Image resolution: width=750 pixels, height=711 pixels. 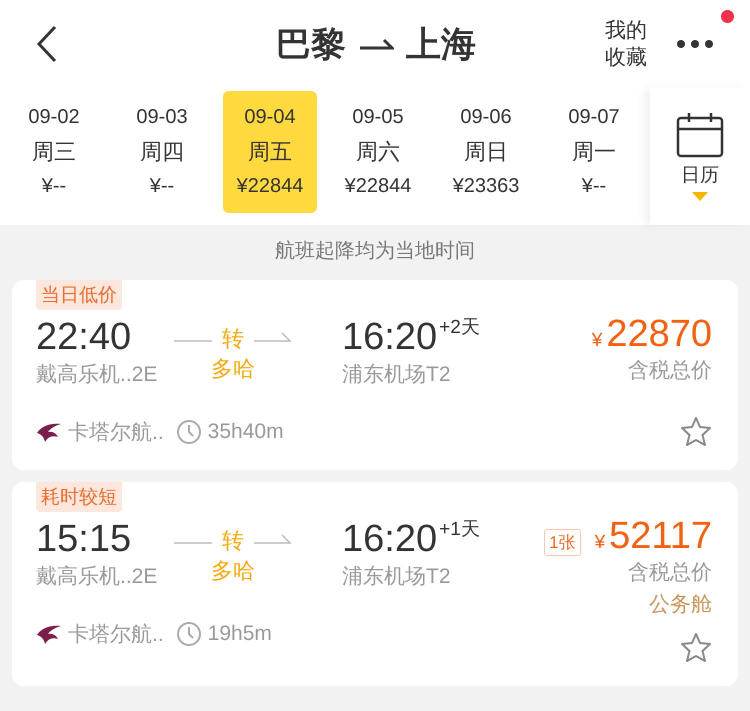 What do you see at coordinates (270, 117) in the screenshot?
I see `date-label: 09-04` at bounding box center [270, 117].